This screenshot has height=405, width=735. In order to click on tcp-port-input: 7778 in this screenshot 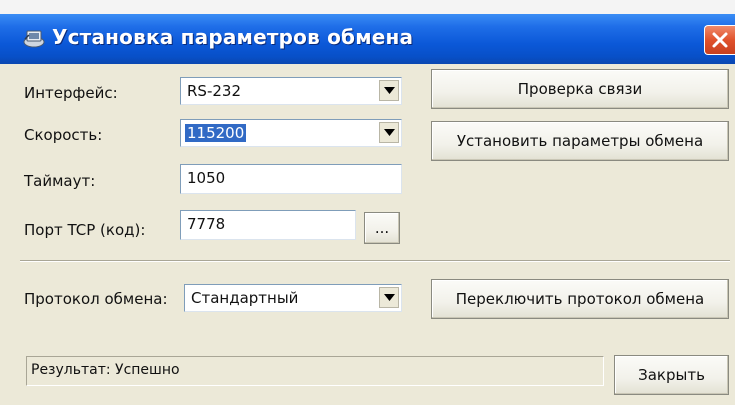, I will do `click(268, 225)`.